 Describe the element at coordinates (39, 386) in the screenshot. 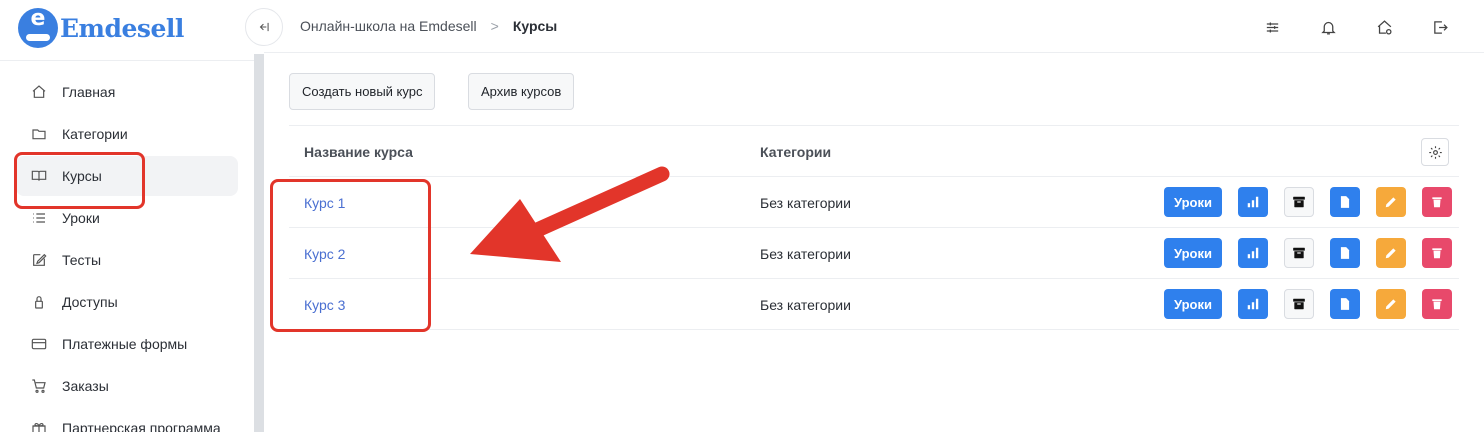

I see `cart-icon` at that location.